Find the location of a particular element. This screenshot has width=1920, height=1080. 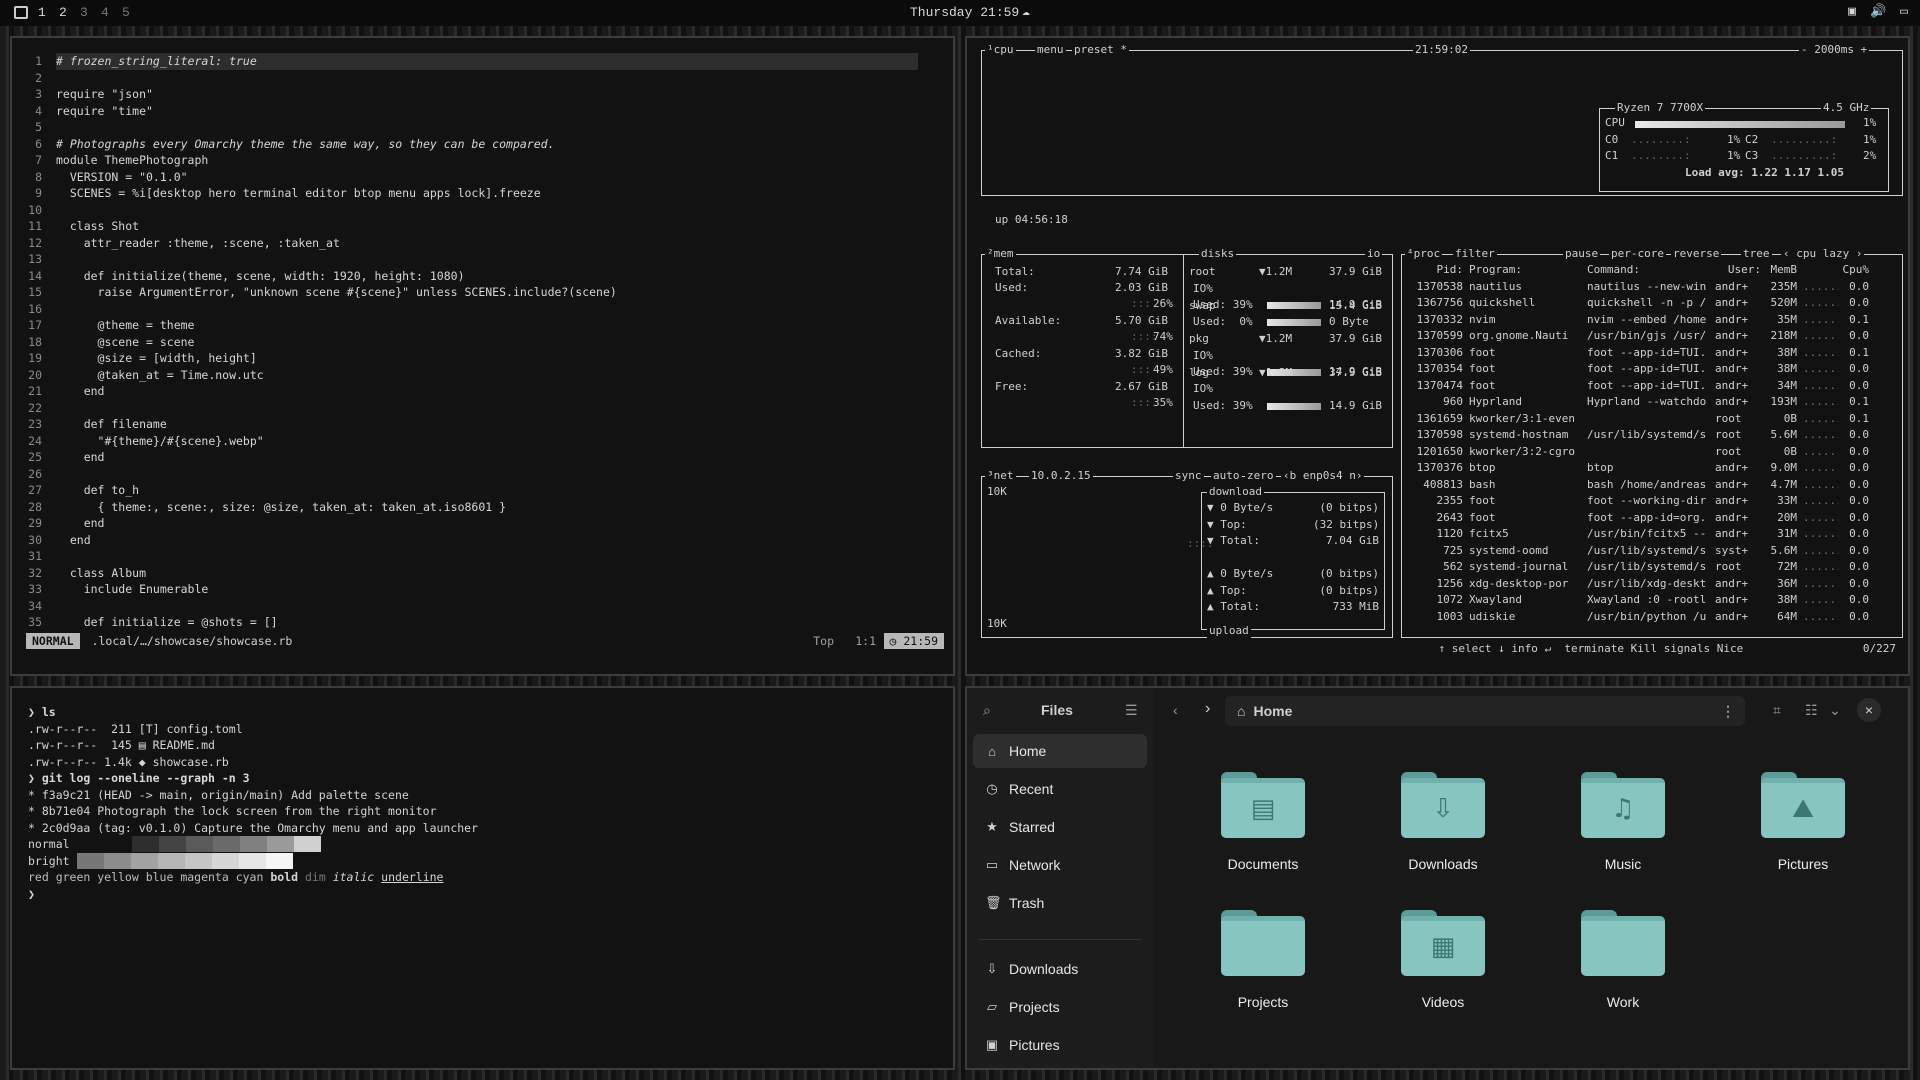

footer-signals: signals is located at coordinates (1687, 648).